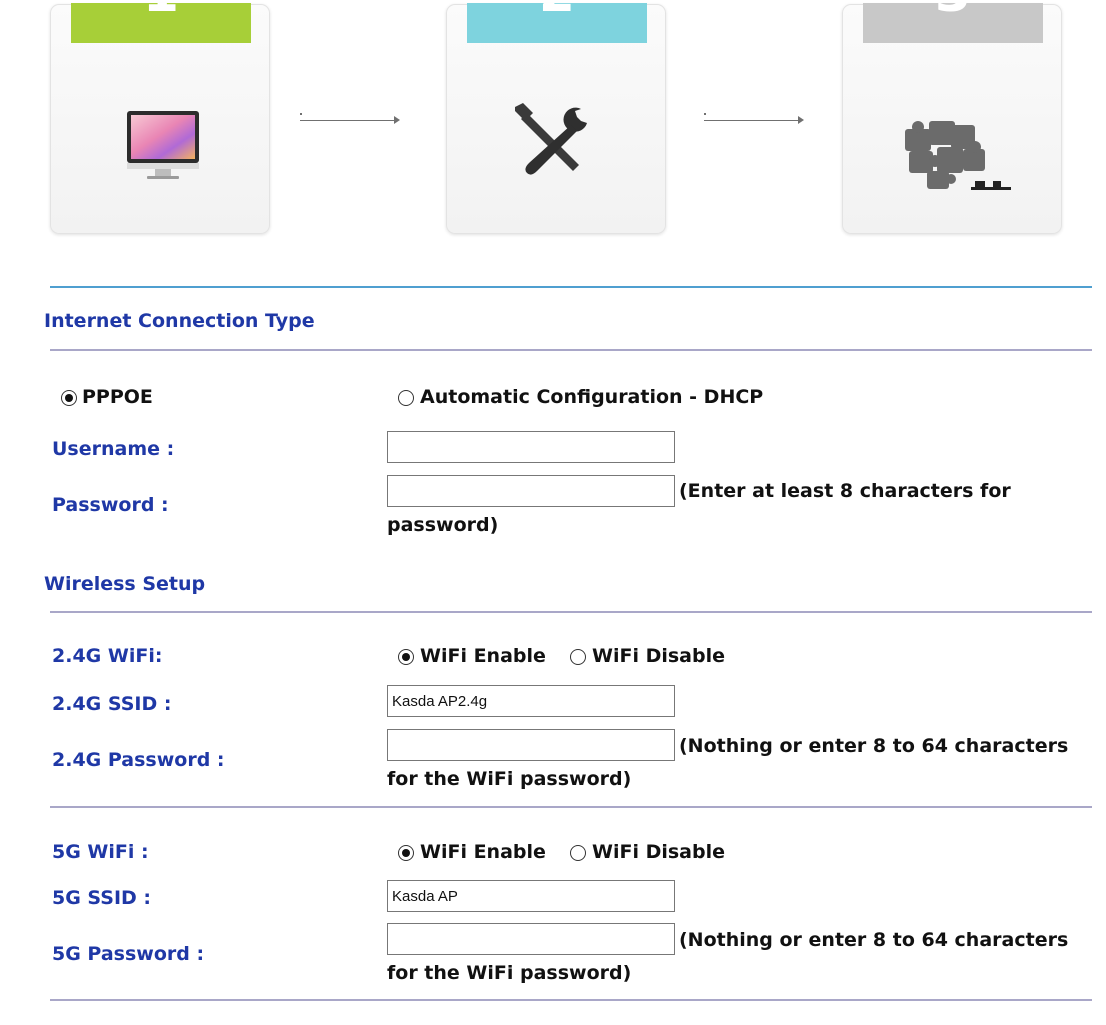 This screenshot has width=1106, height=1025. What do you see at coordinates (578, 853) in the screenshot?
I see `wifi-5g-disable-radio` at bounding box center [578, 853].